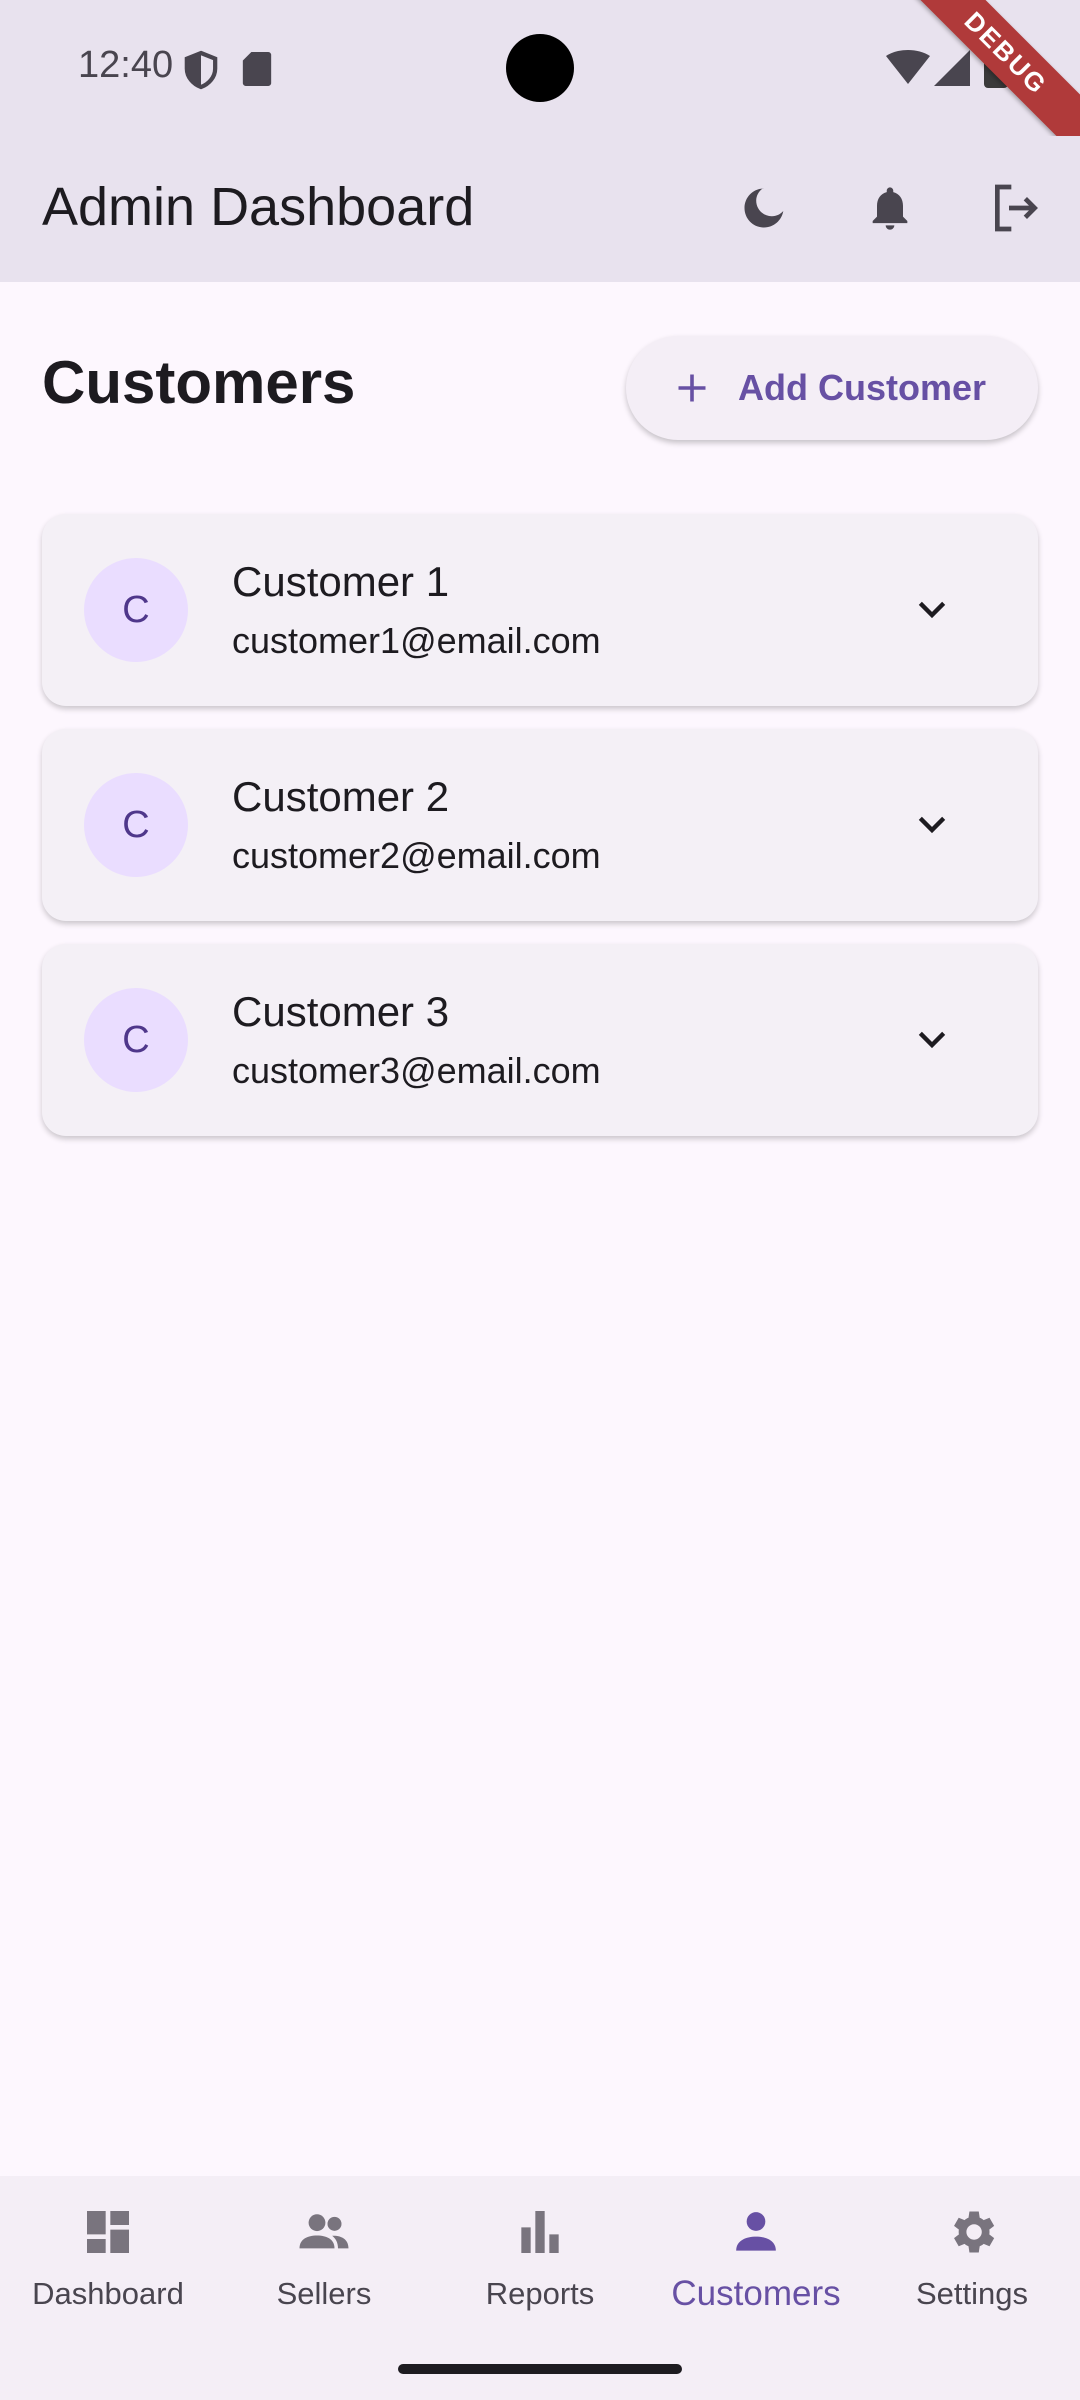  What do you see at coordinates (540, 610) in the screenshot?
I see `customer-card: C Customer 1 customer1@email.com` at bounding box center [540, 610].